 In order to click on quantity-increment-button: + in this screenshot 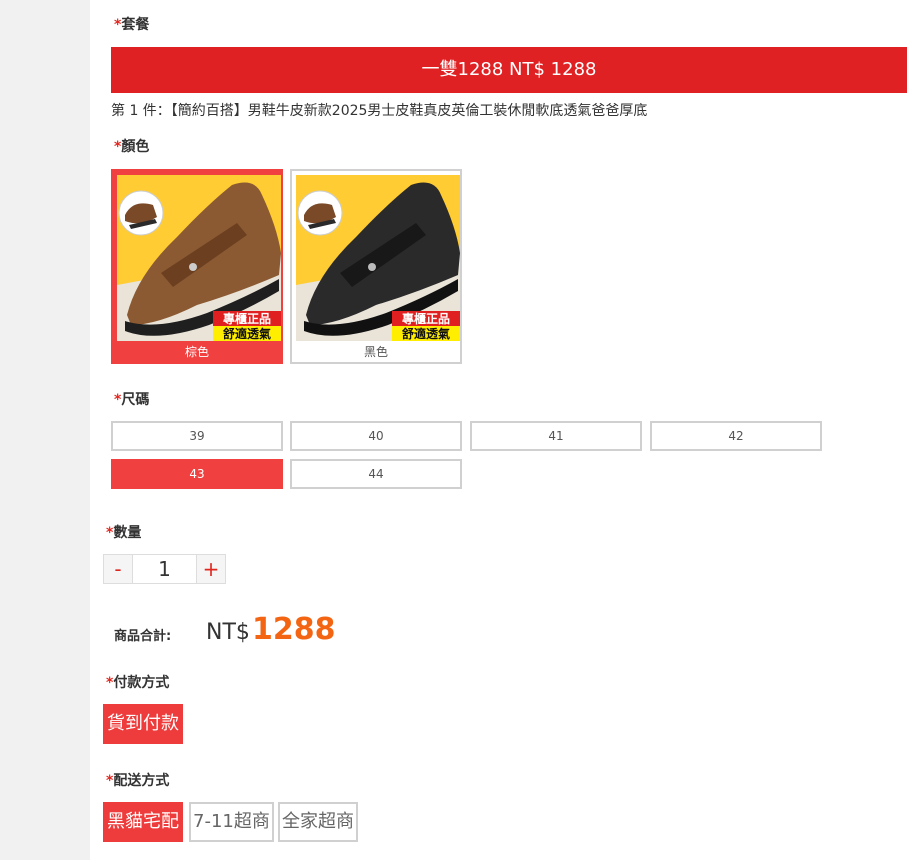, I will do `click(211, 569)`.